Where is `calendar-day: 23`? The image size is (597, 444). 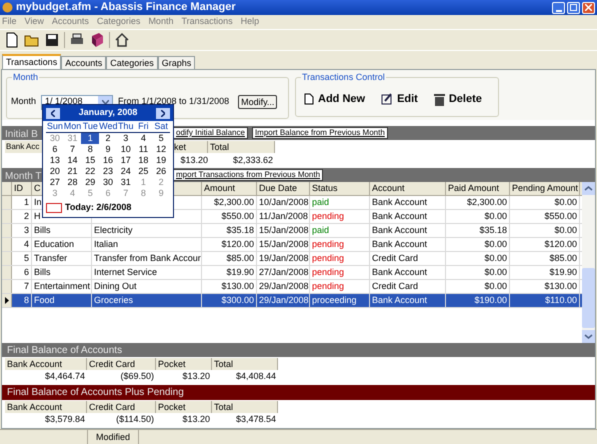
calendar-day: 23 is located at coordinates (108, 171).